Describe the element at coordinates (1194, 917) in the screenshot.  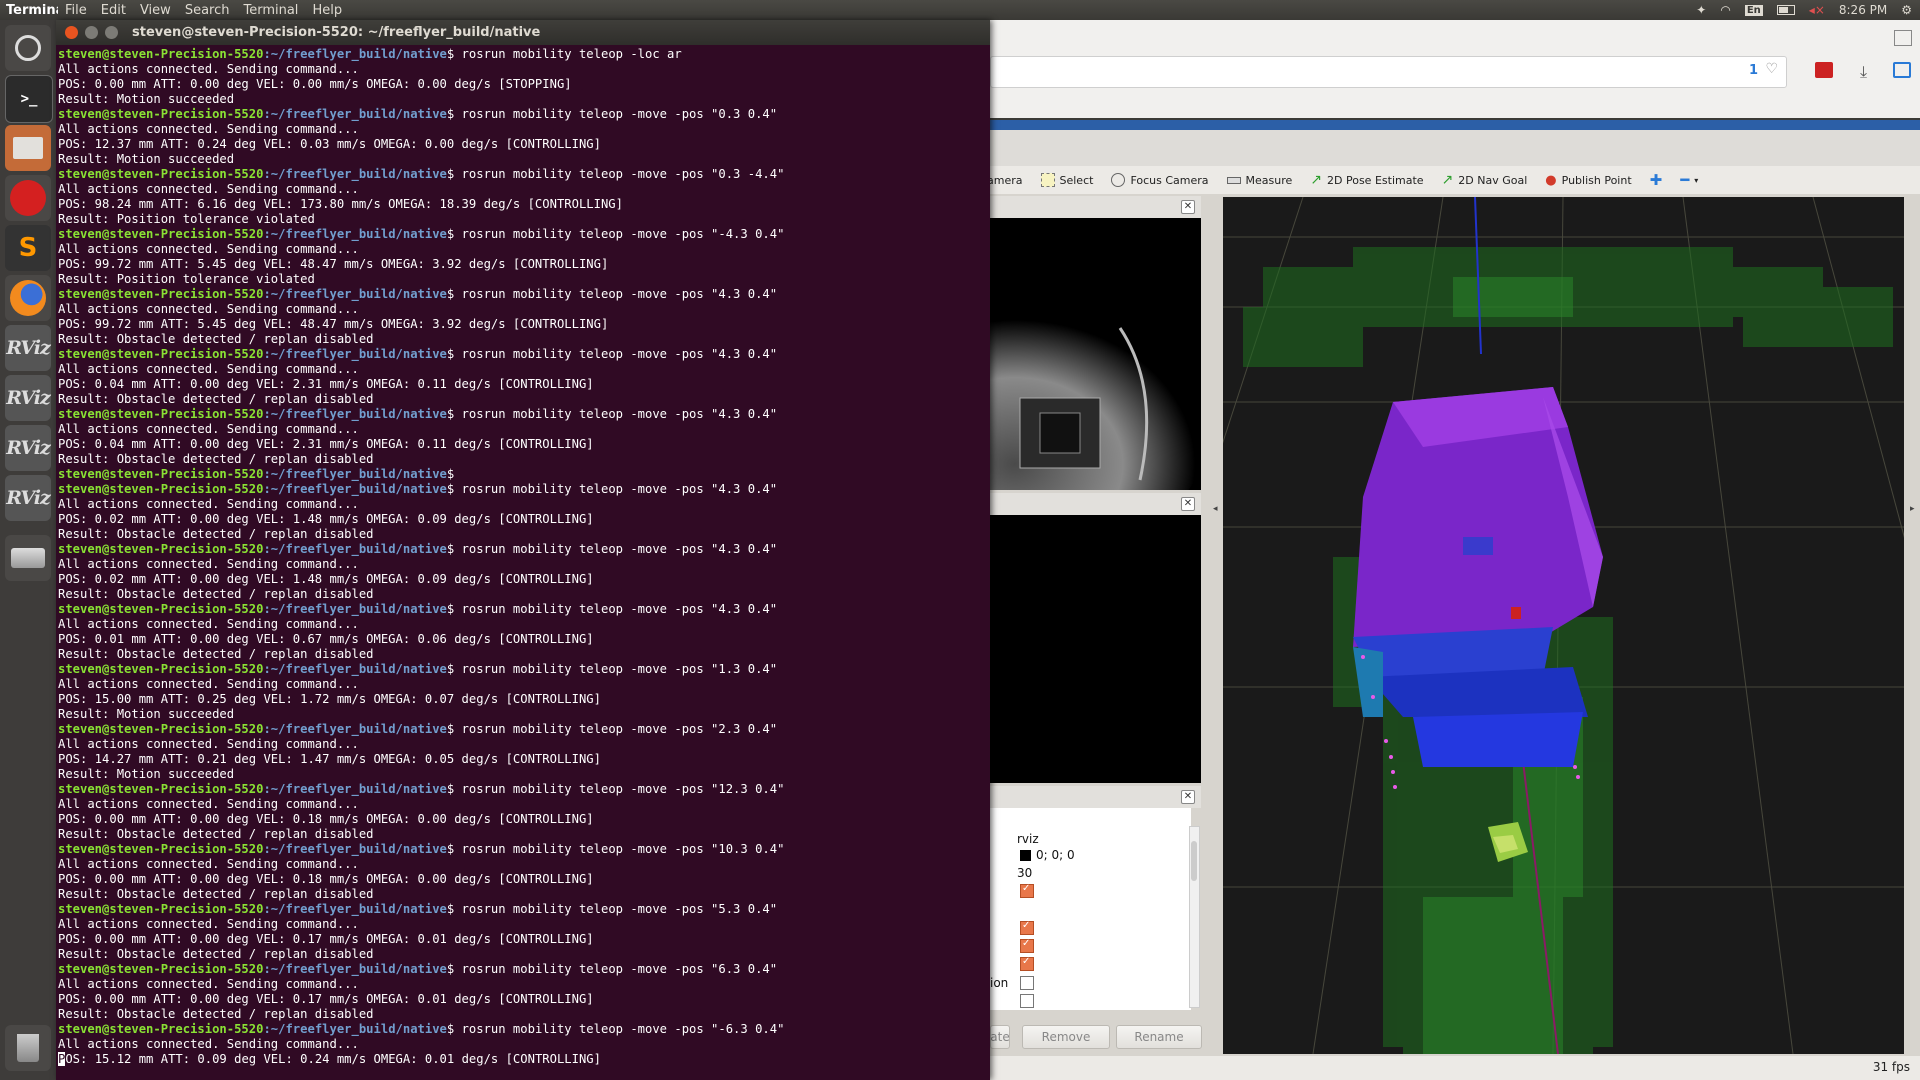
I see `scrollbar` at that location.